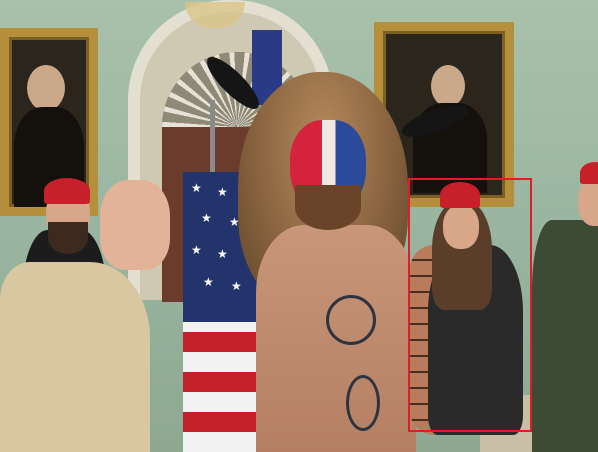 This screenshot has height=452, width=598. What do you see at coordinates (588, 202) in the screenshot?
I see `background-person-head` at bounding box center [588, 202].